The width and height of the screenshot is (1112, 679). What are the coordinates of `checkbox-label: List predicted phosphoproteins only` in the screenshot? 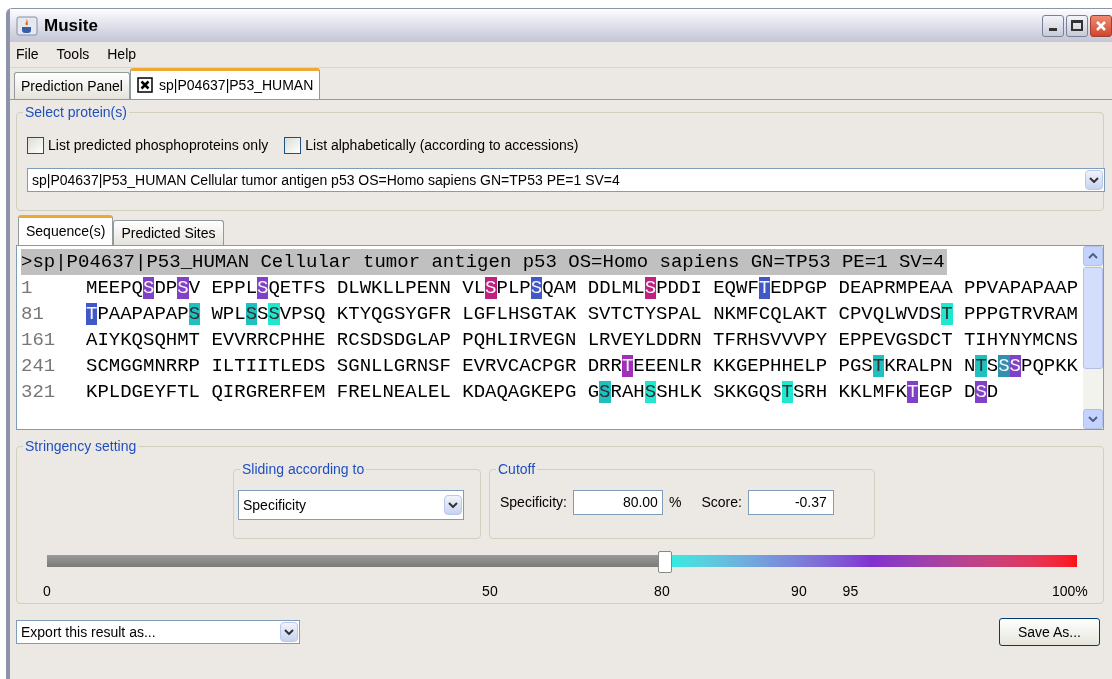 It's located at (158, 145).